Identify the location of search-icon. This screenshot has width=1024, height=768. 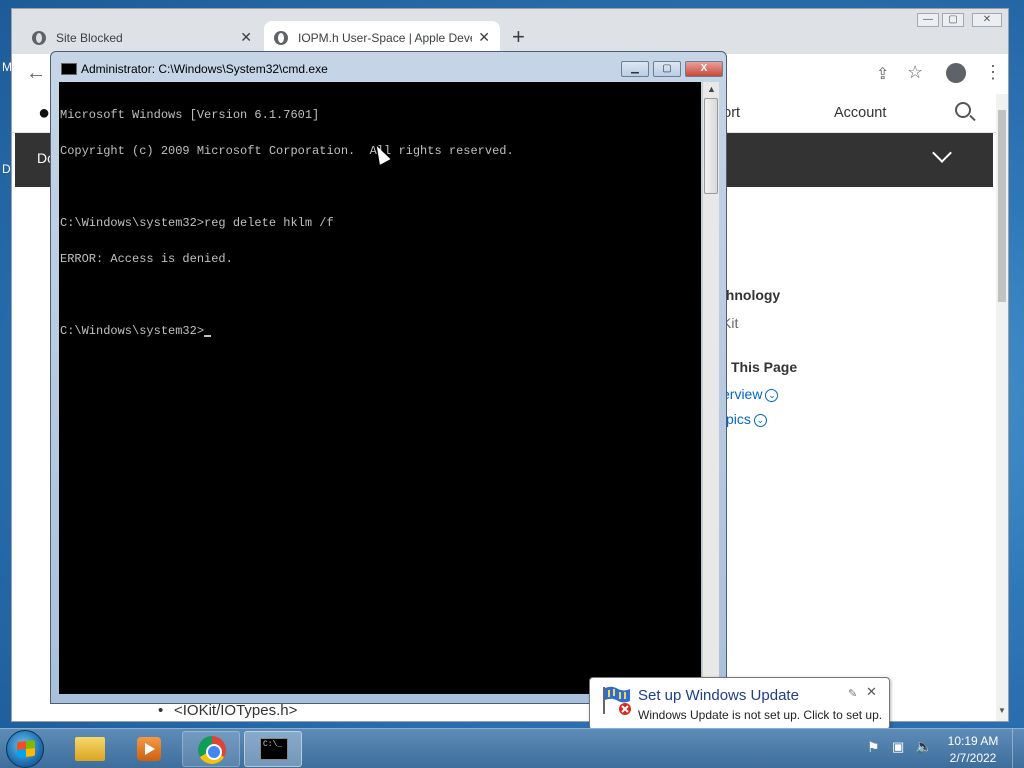
(963, 110).